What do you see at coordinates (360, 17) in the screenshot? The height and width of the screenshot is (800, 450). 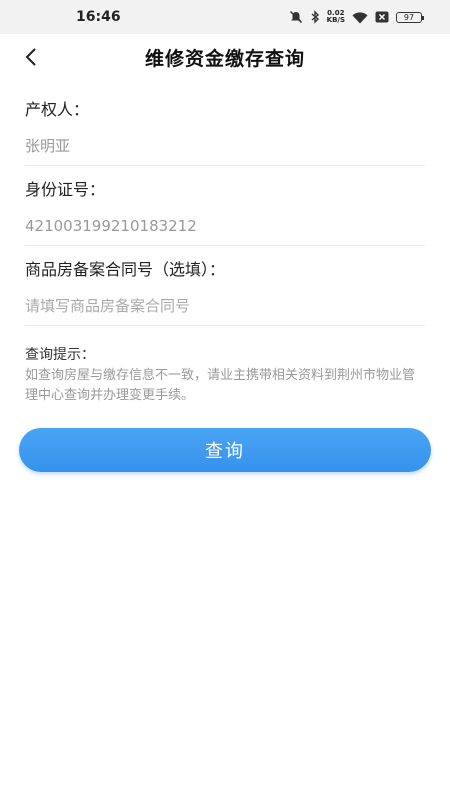 I see `wifi-icon` at bounding box center [360, 17].